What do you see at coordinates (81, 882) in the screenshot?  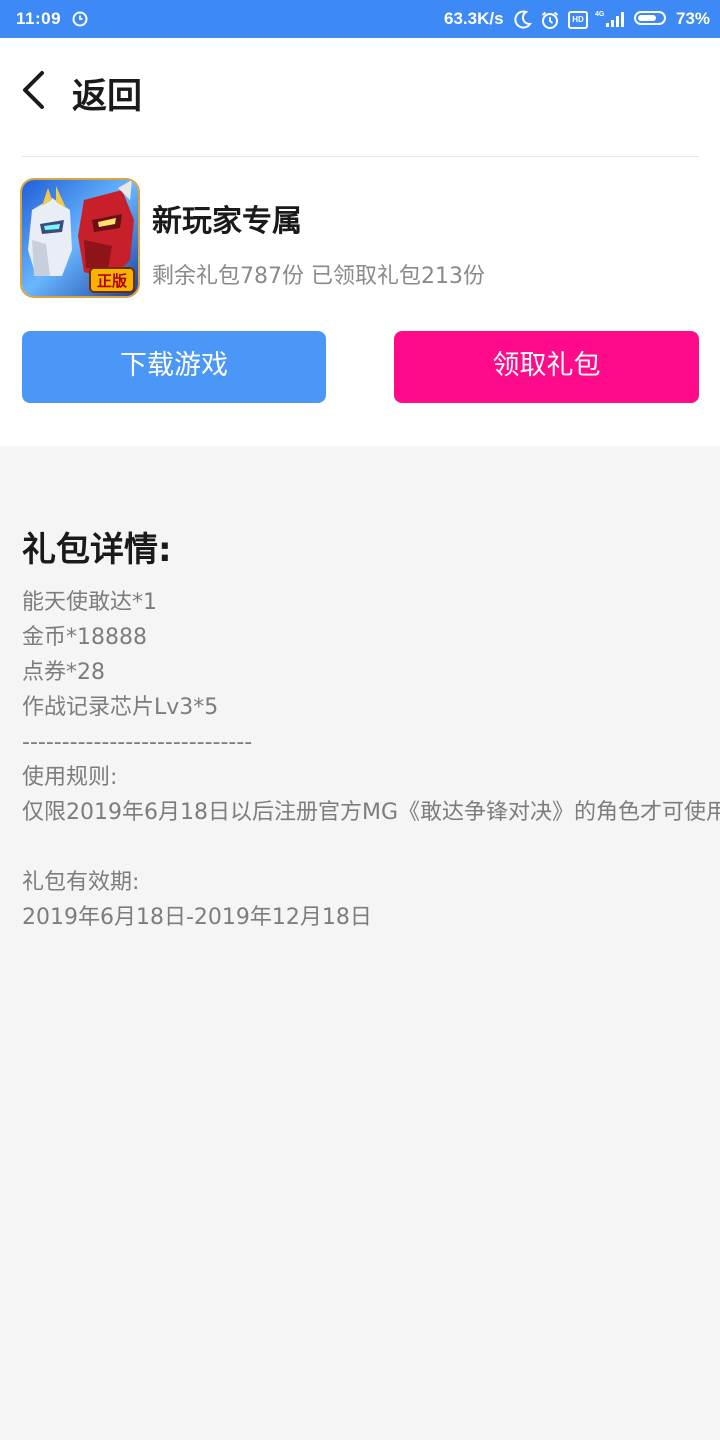 I see `validity-heading: 礼包有效期:` at bounding box center [81, 882].